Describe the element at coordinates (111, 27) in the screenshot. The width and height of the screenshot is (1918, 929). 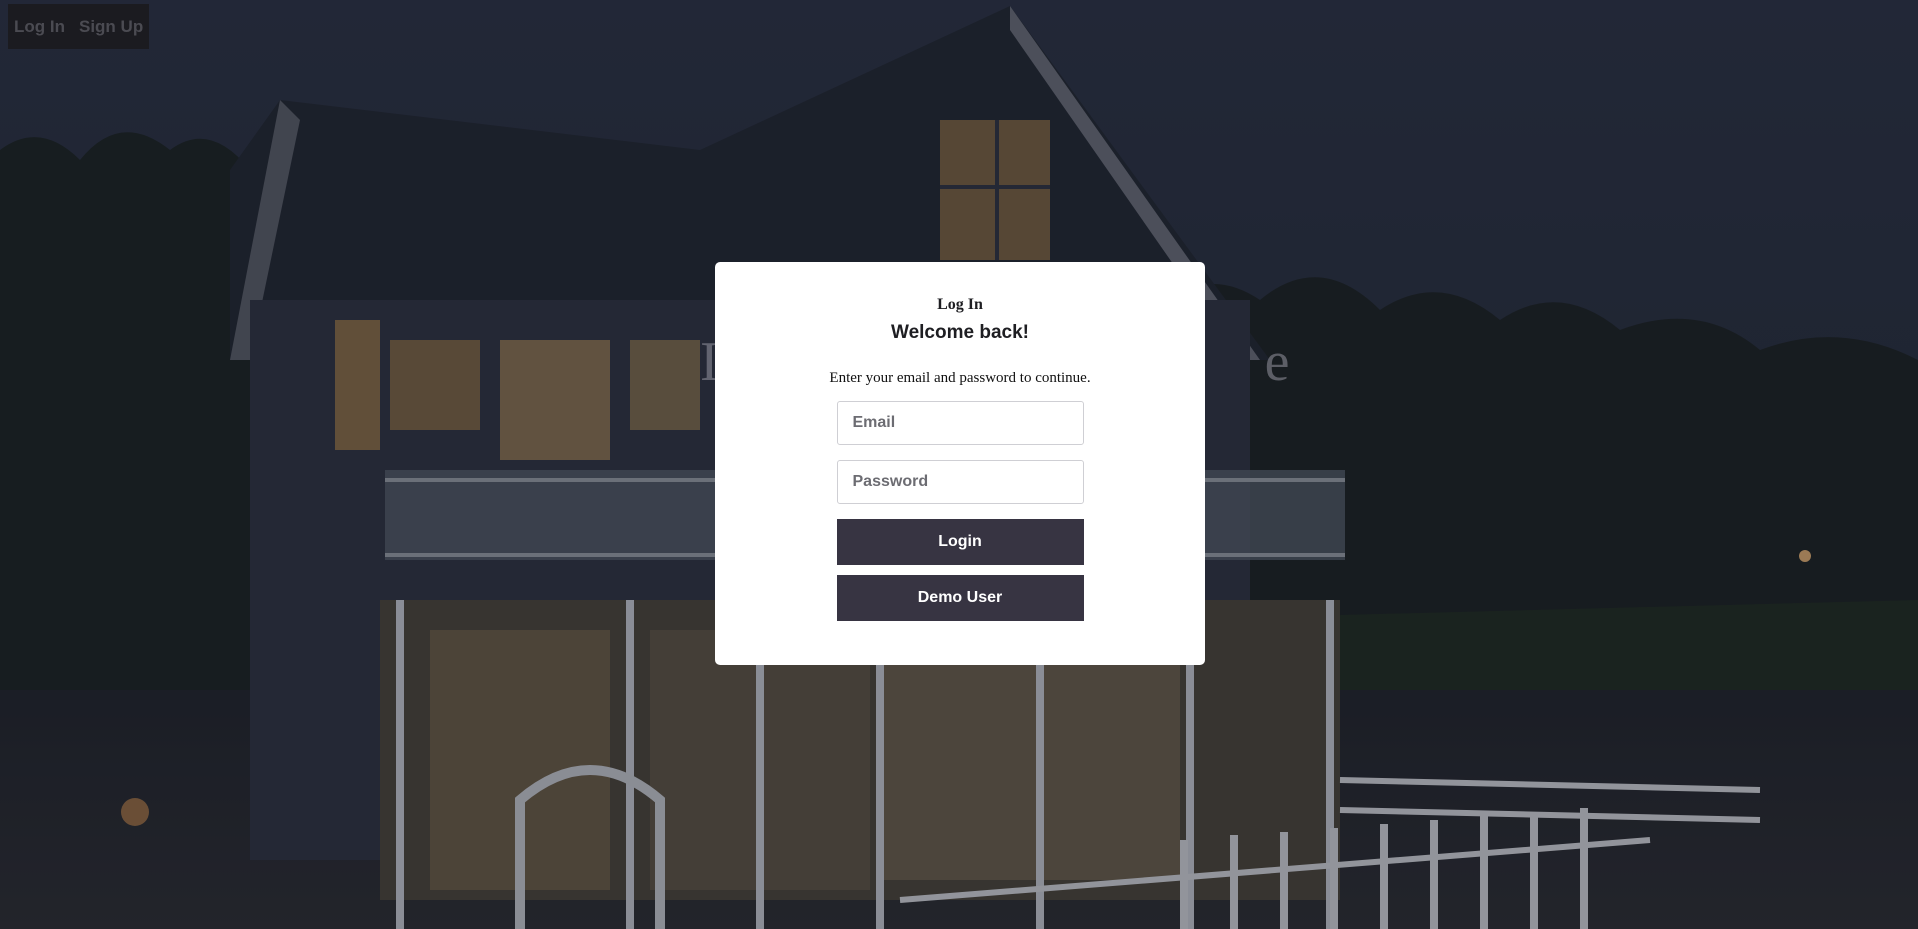
I see `nav-signup-link: Sign Up` at that location.